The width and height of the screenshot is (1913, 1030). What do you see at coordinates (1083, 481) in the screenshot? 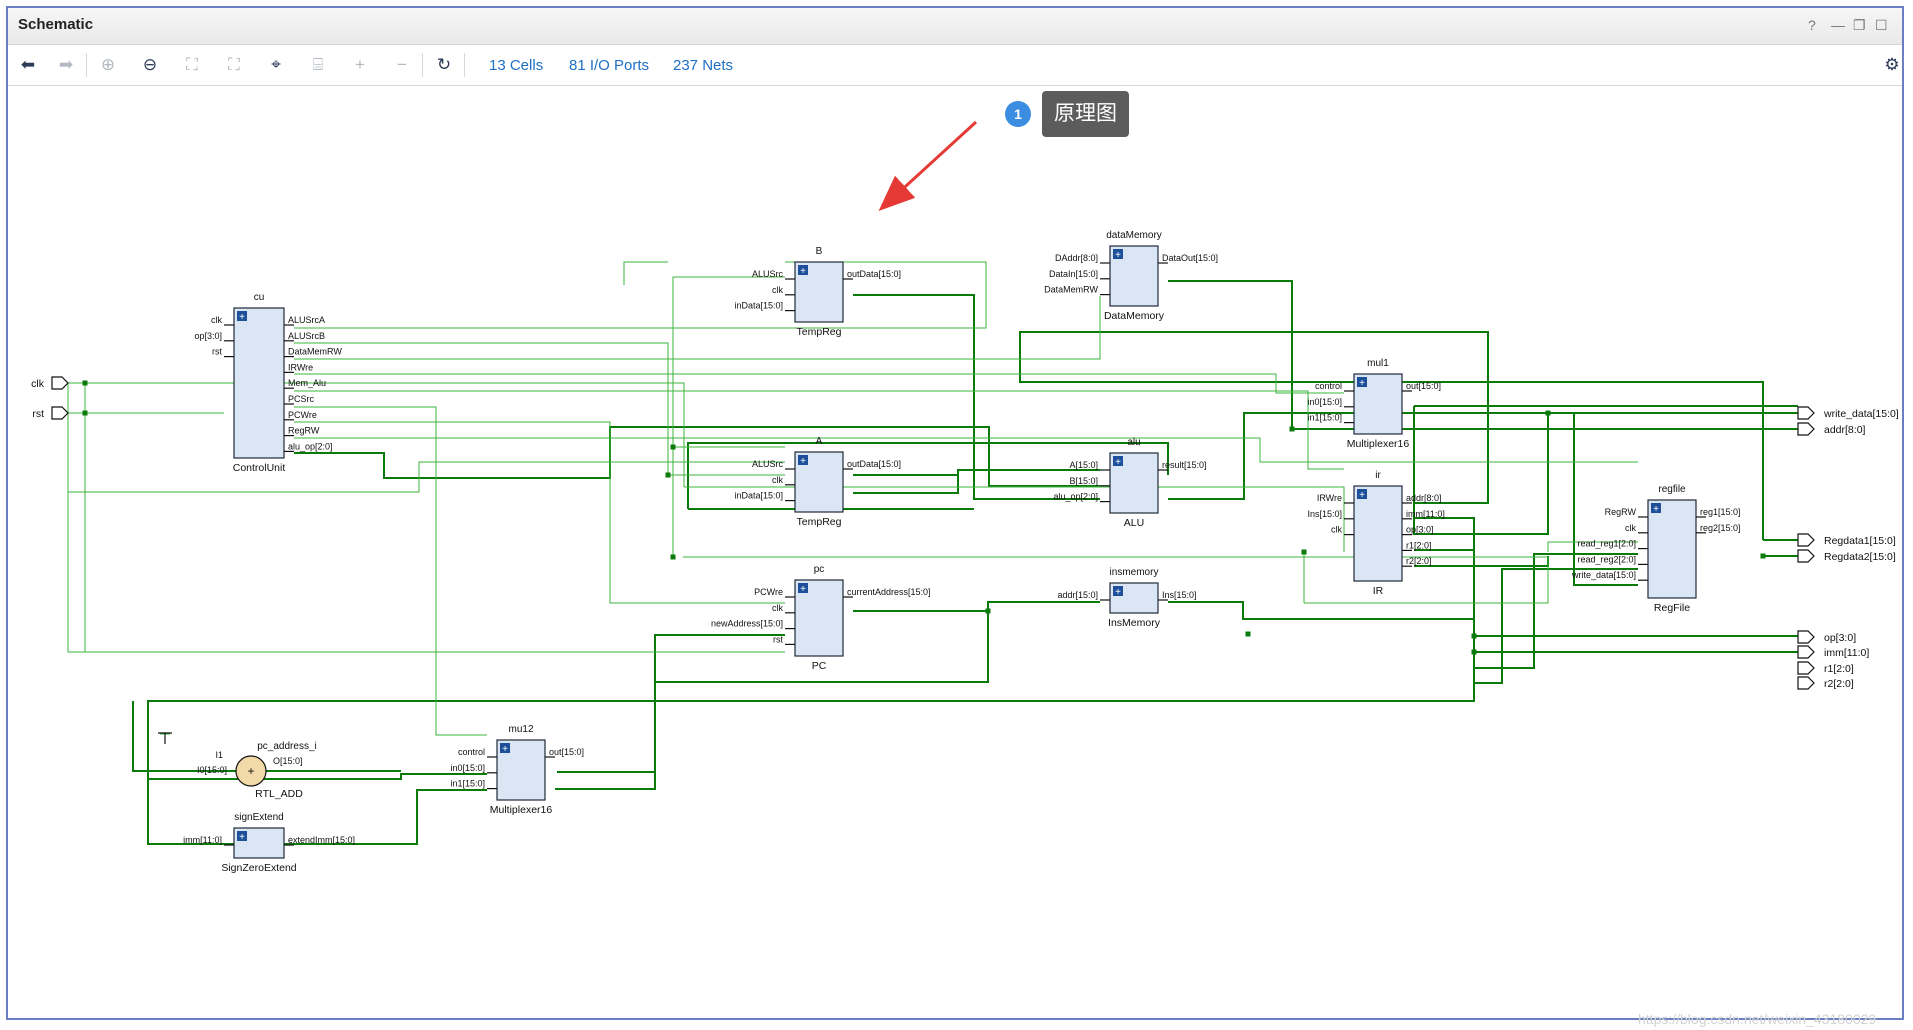
I see `pin-label: B[15:0]` at bounding box center [1083, 481].